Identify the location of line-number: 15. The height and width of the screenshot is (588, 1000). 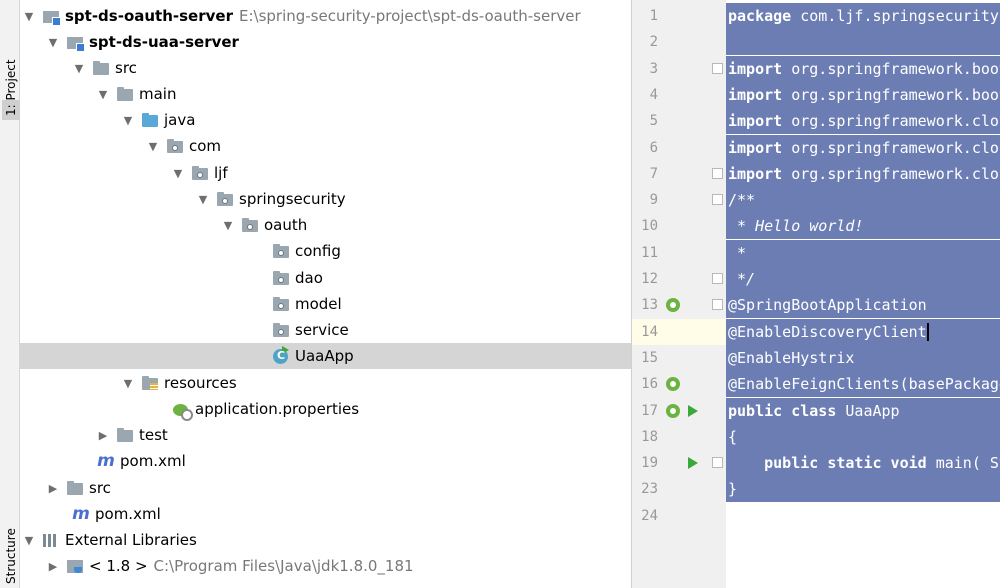
(649, 358).